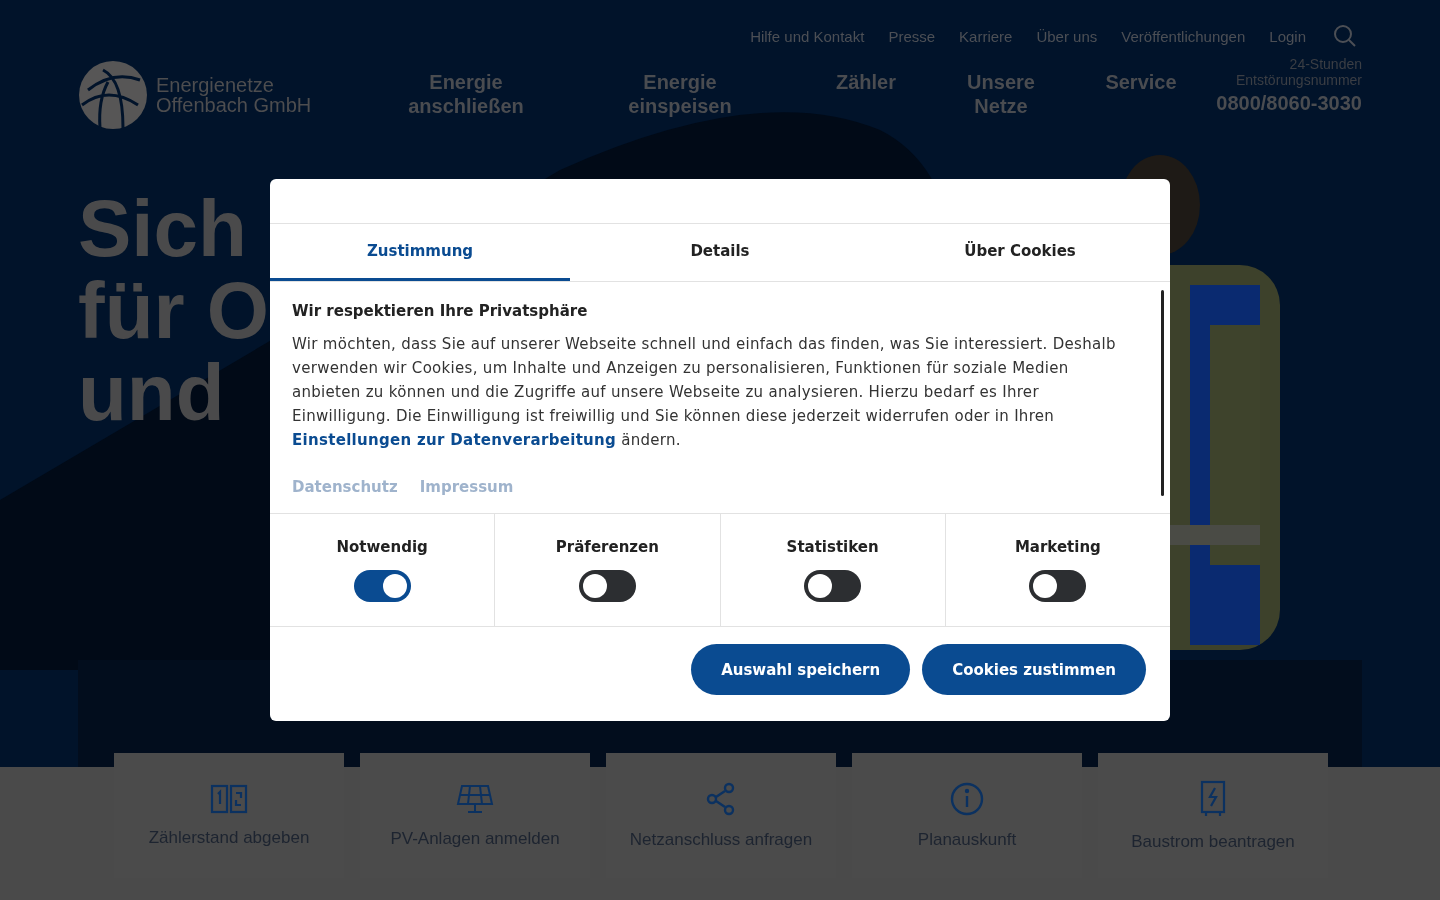 The height and width of the screenshot is (900, 1440). Describe the element at coordinates (475, 798) in the screenshot. I see `solar-panel-icon` at that location.